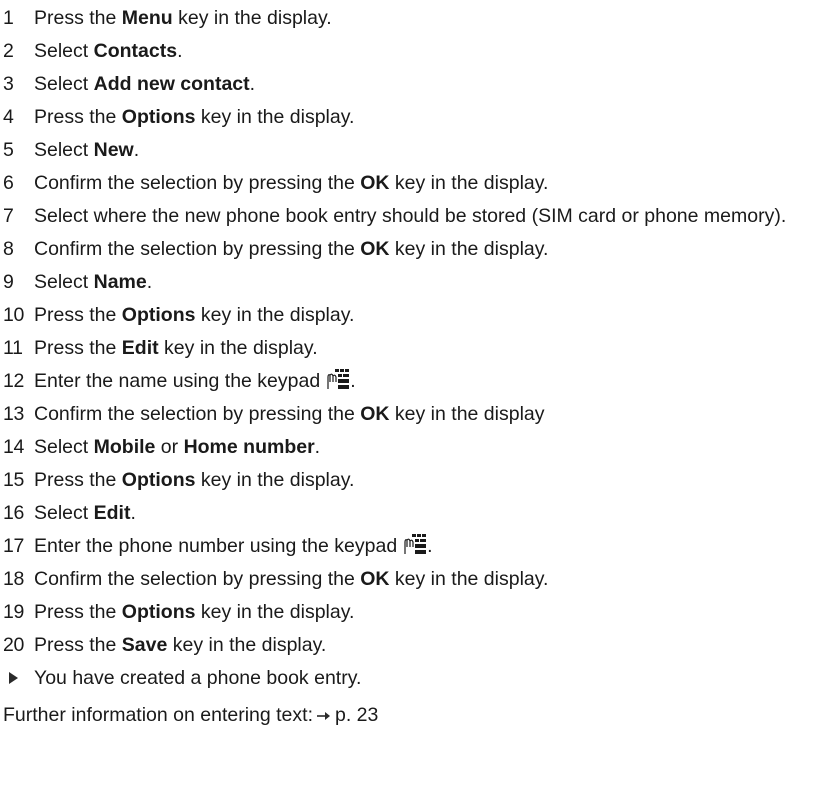 This screenshot has height=792, width=814. Describe the element at coordinates (124, 447) in the screenshot. I see `key-label: Mobile` at that location.